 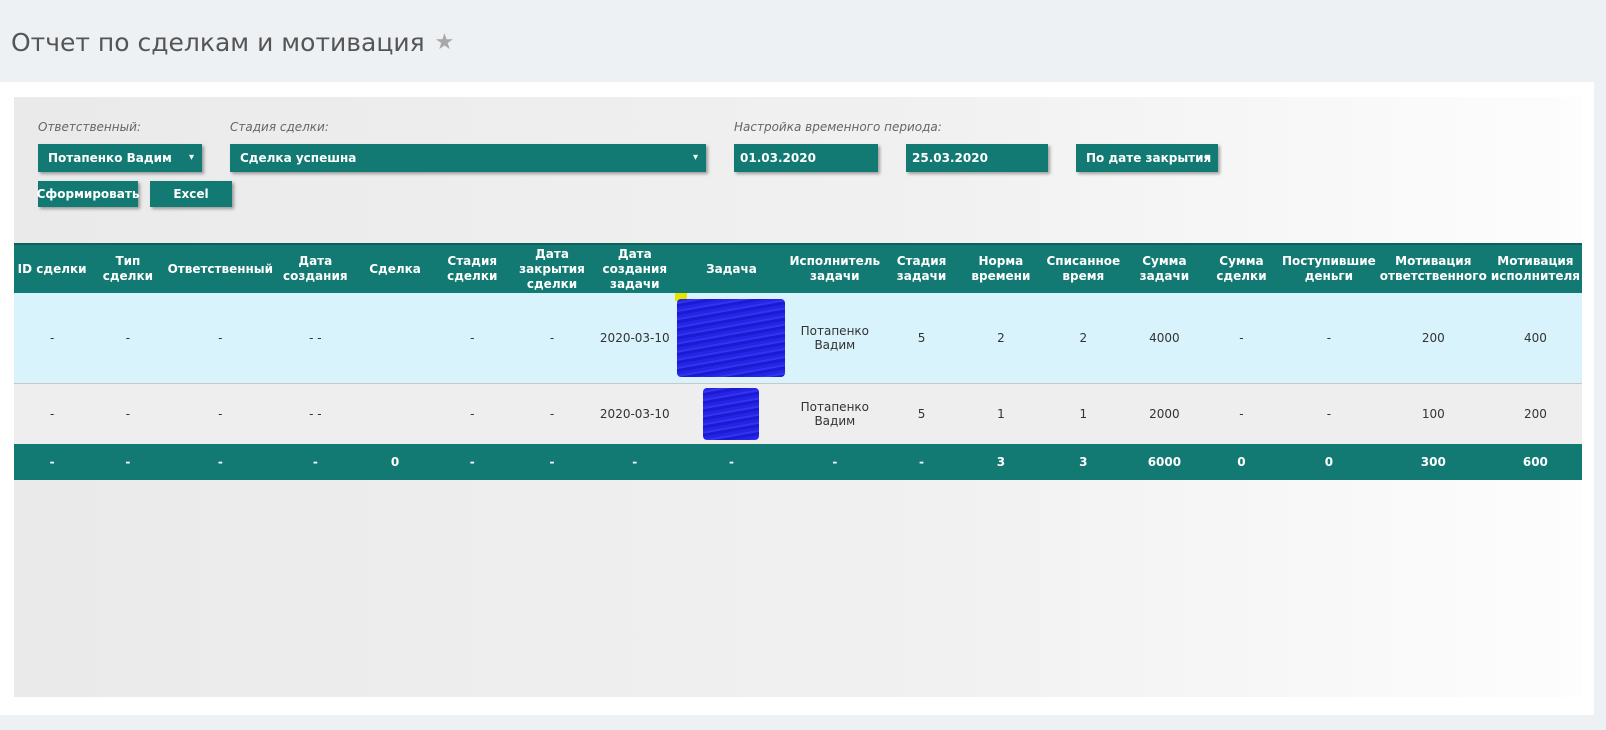 I want to click on responsible-label: Ответственный:, so click(x=89, y=127).